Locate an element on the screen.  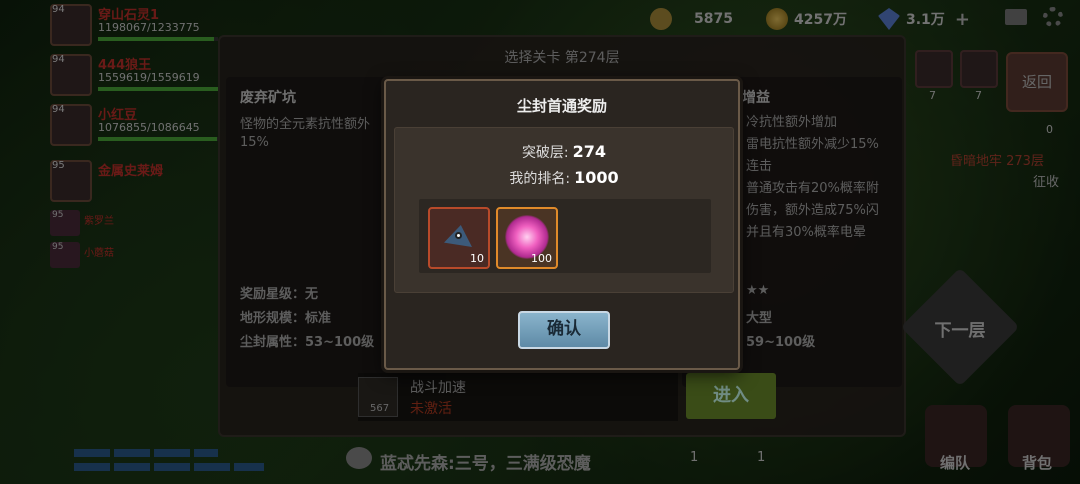
reward-item: 10 is located at coordinates (459, 238).